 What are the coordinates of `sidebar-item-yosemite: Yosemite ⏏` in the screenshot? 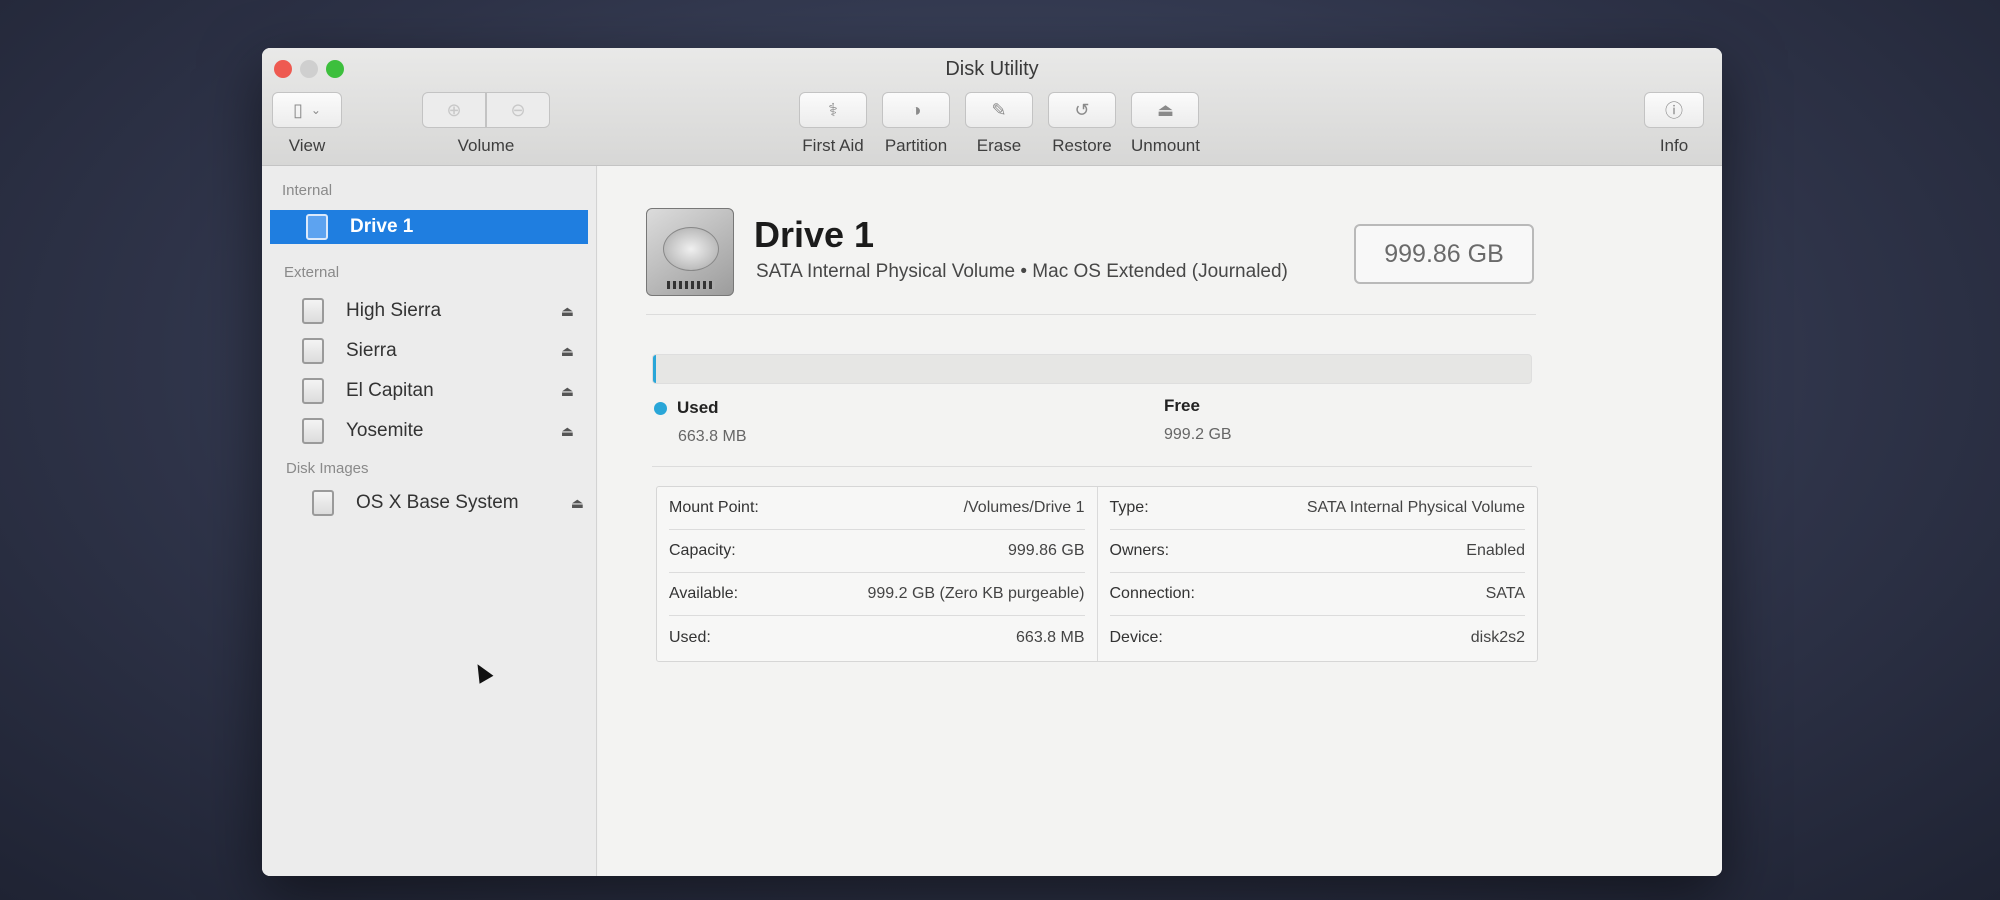 It's located at (442, 431).